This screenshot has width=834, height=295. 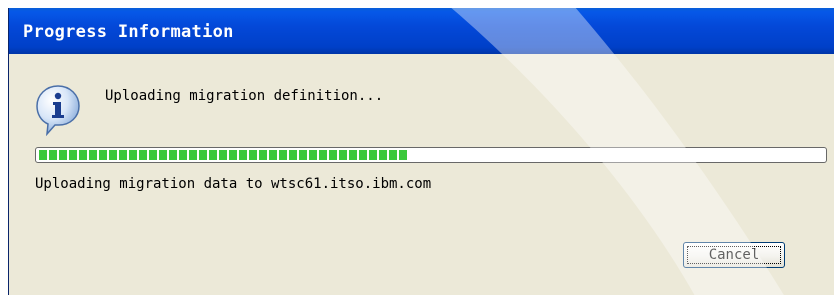 I want to click on info-icon, so click(x=58, y=110).